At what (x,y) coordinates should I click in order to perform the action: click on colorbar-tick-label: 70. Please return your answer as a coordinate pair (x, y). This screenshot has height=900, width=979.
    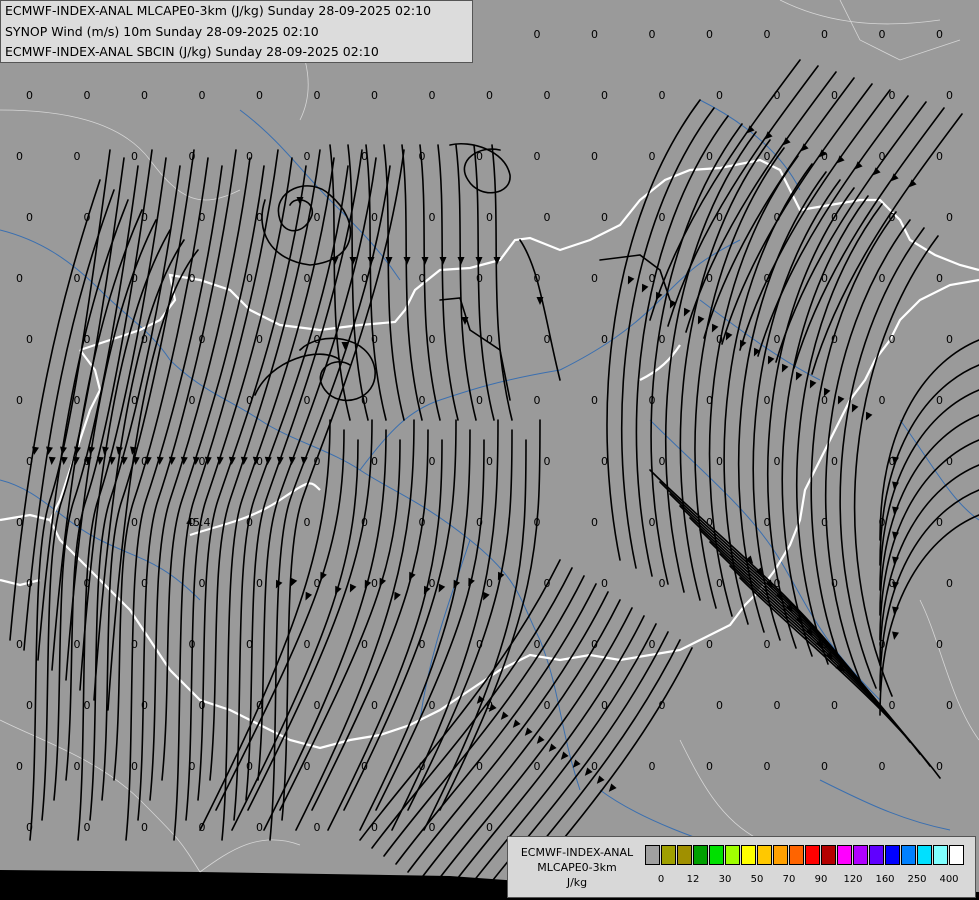
    Looking at the image, I should click on (789, 879).